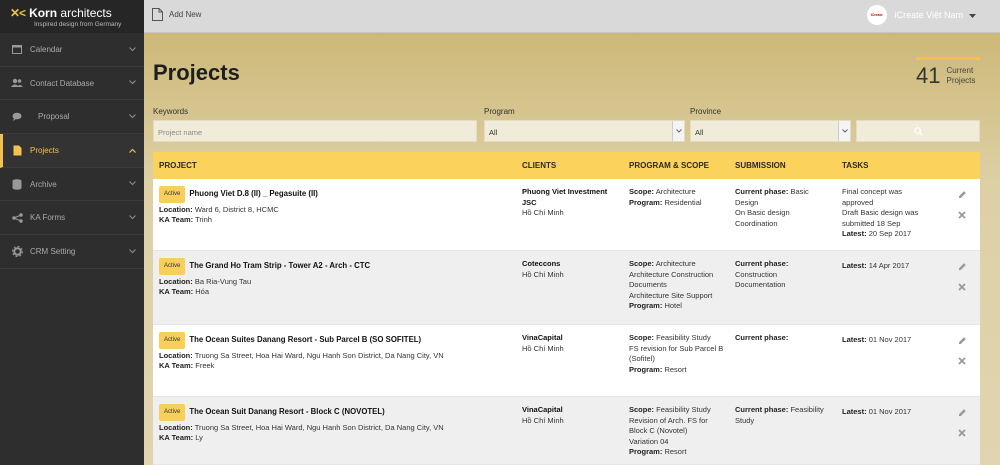  What do you see at coordinates (253, 193) in the screenshot?
I see `project-title: Phuong Viet D.8 (II) _ Pegasuite (II)` at bounding box center [253, 193].